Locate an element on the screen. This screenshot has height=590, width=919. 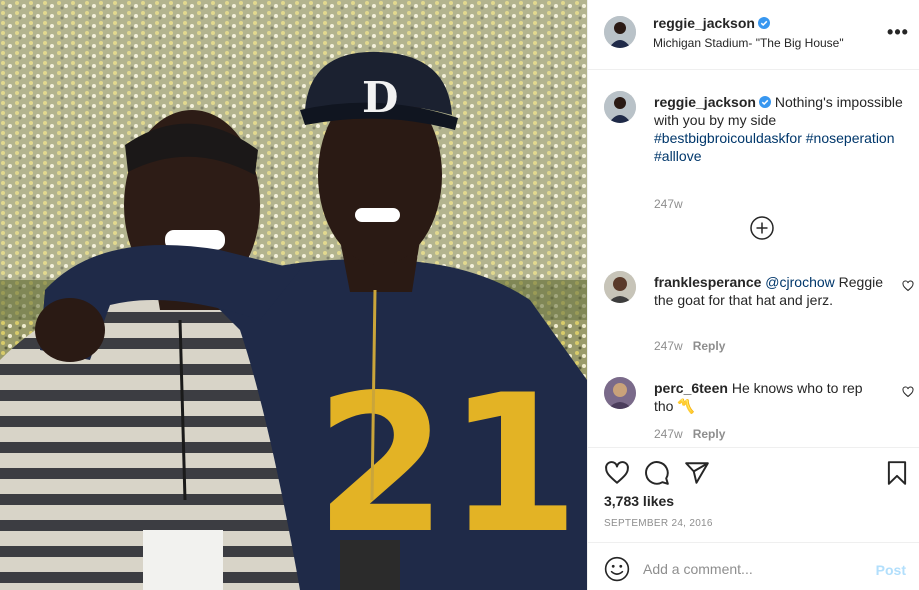
more-icon: ••• is located at coordinates (898, 34).